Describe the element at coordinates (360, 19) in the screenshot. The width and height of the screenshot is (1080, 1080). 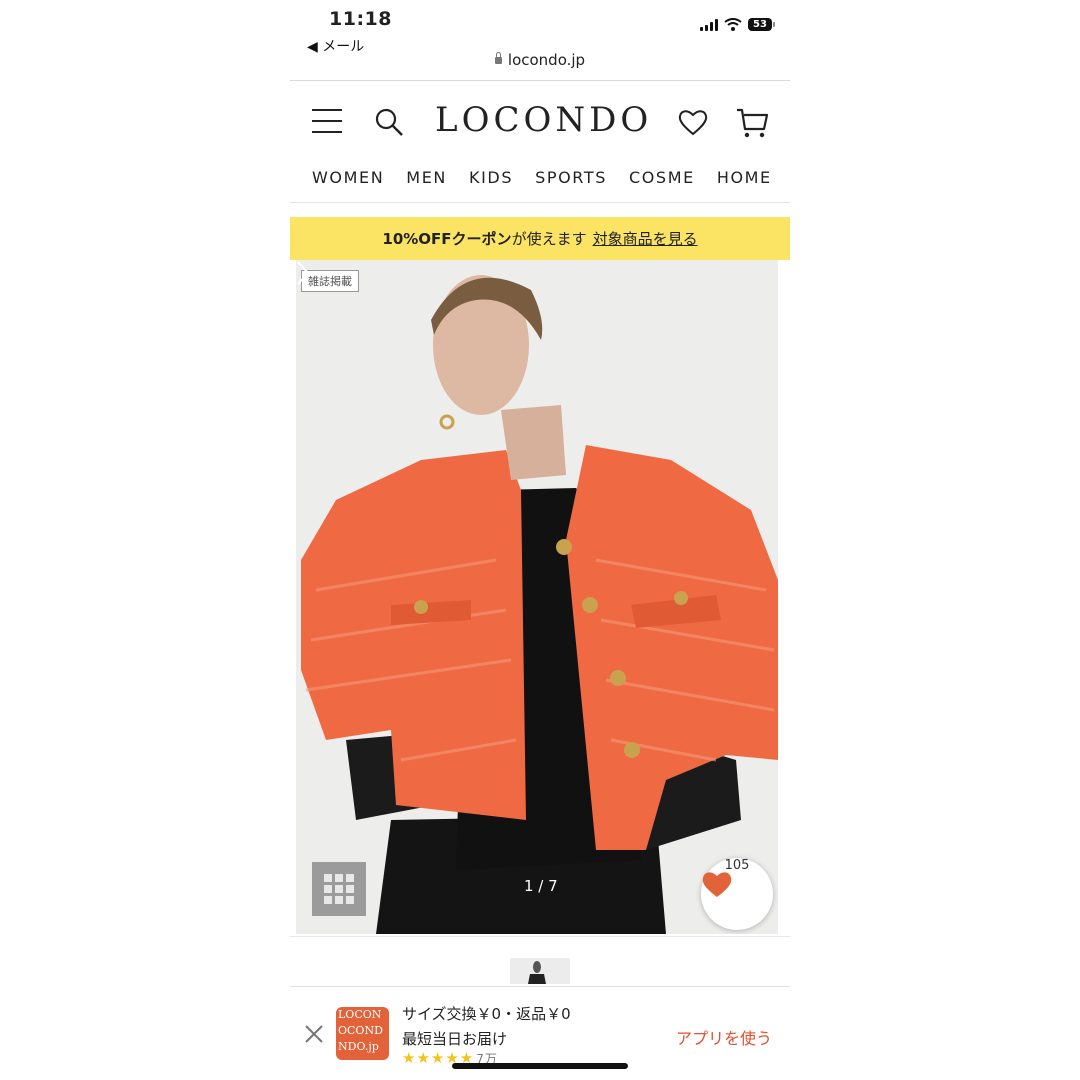
I see `status-time: 11:18` at that location.